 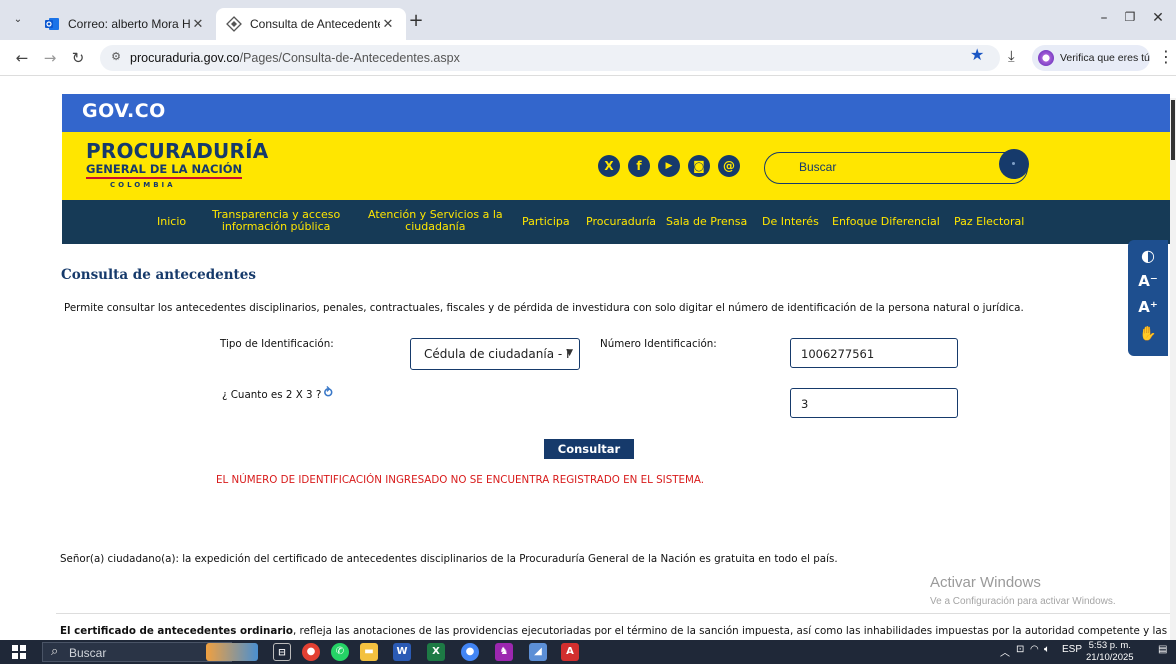 What do you see at coordinates (177, 631) in the screenshot?
I see `ordinario-bold: El certificado de antecedentes ordinario` at bounding box center [177, 631].